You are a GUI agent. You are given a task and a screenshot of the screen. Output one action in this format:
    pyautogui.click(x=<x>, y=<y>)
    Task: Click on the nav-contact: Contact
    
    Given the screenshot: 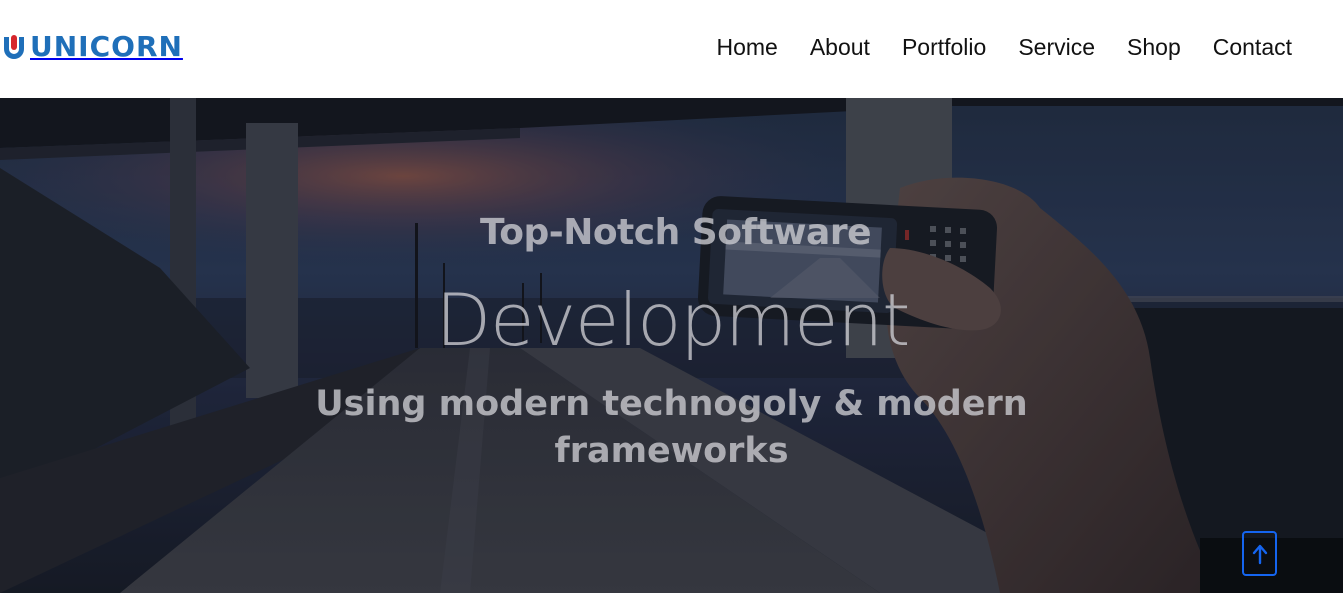 What is the action you would take?
    pyautogui.click(x=1252, y=47)
    